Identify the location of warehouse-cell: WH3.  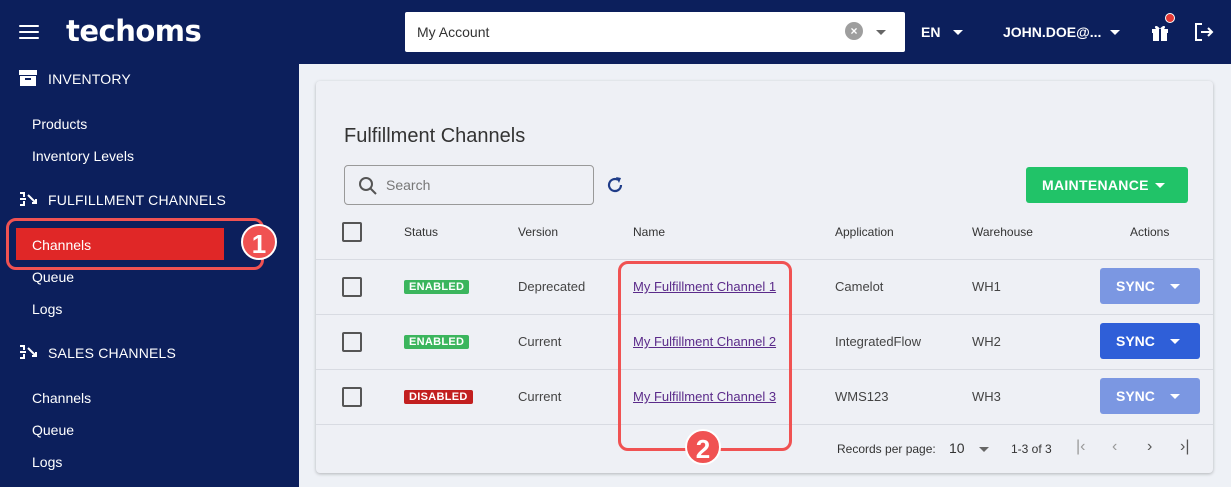
(986, 396).